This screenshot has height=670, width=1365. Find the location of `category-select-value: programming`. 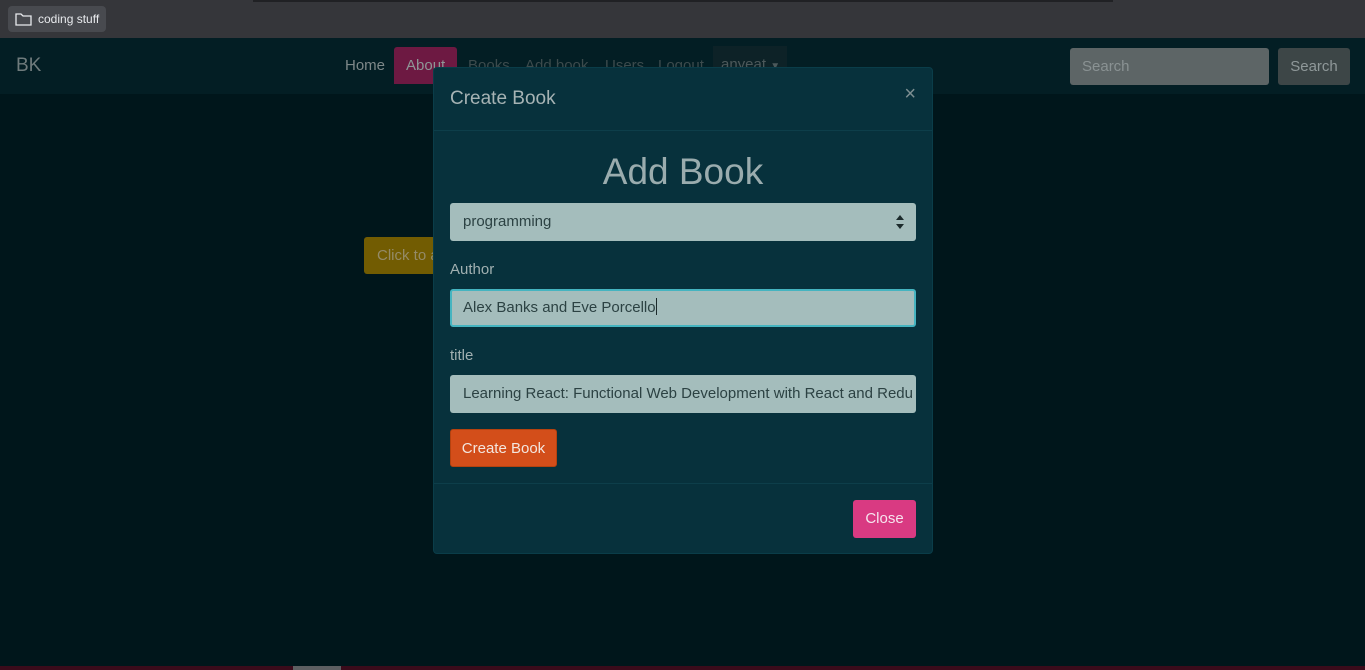

category-select-value: programming is located at coordinates (507, 221).